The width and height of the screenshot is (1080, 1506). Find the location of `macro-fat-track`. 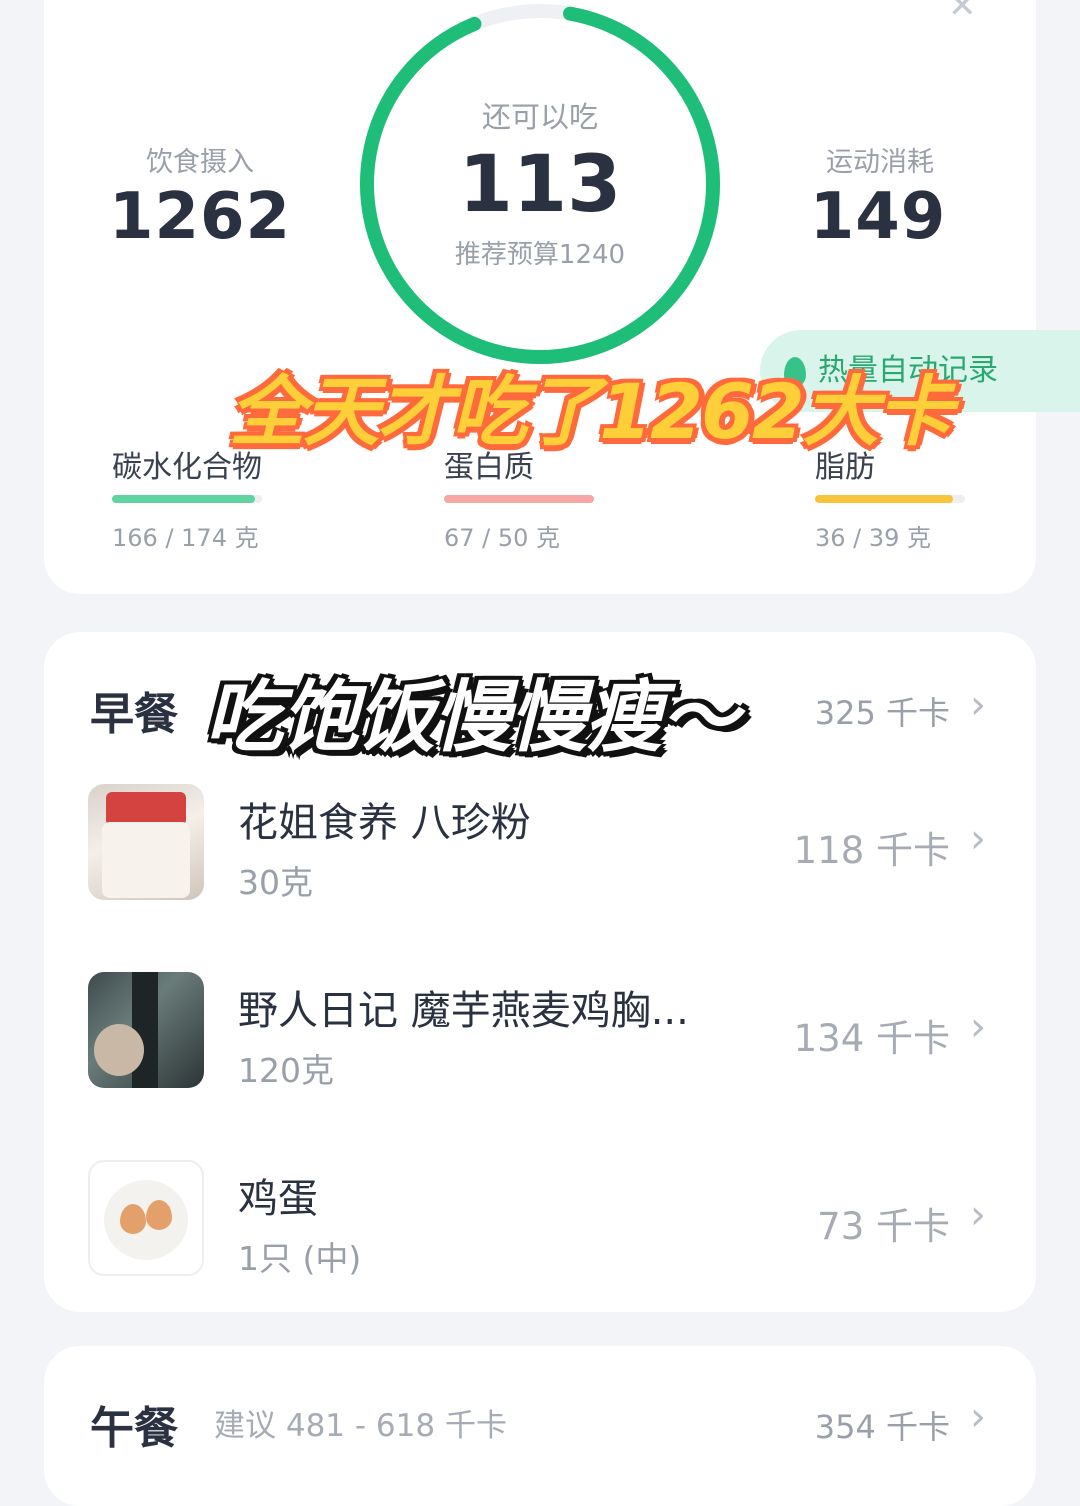

macro-fat-track is located at coordinates (890, 499).